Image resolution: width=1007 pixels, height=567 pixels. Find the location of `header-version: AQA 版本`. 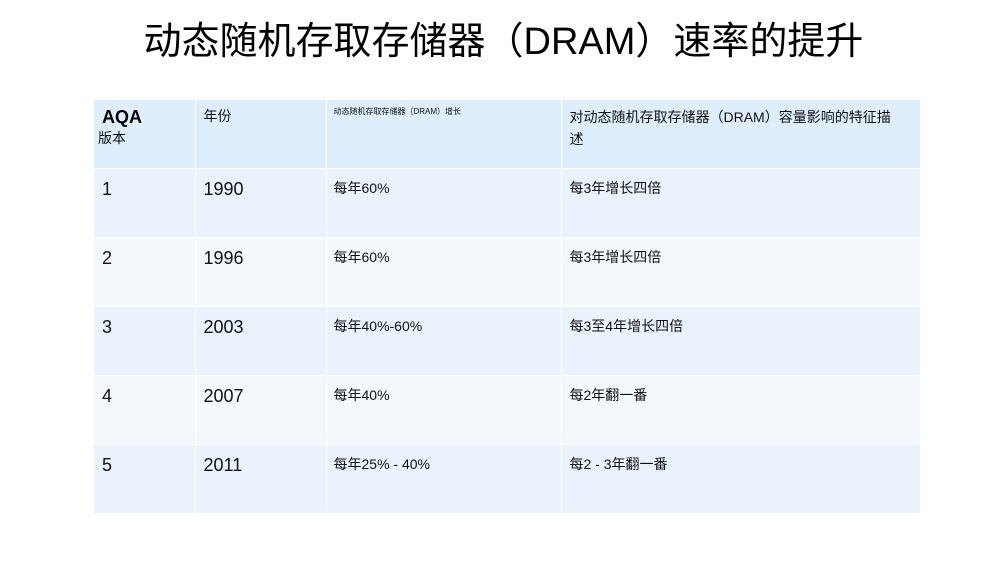

header-version: AQA 版本 is located at coordinates (145, 134).